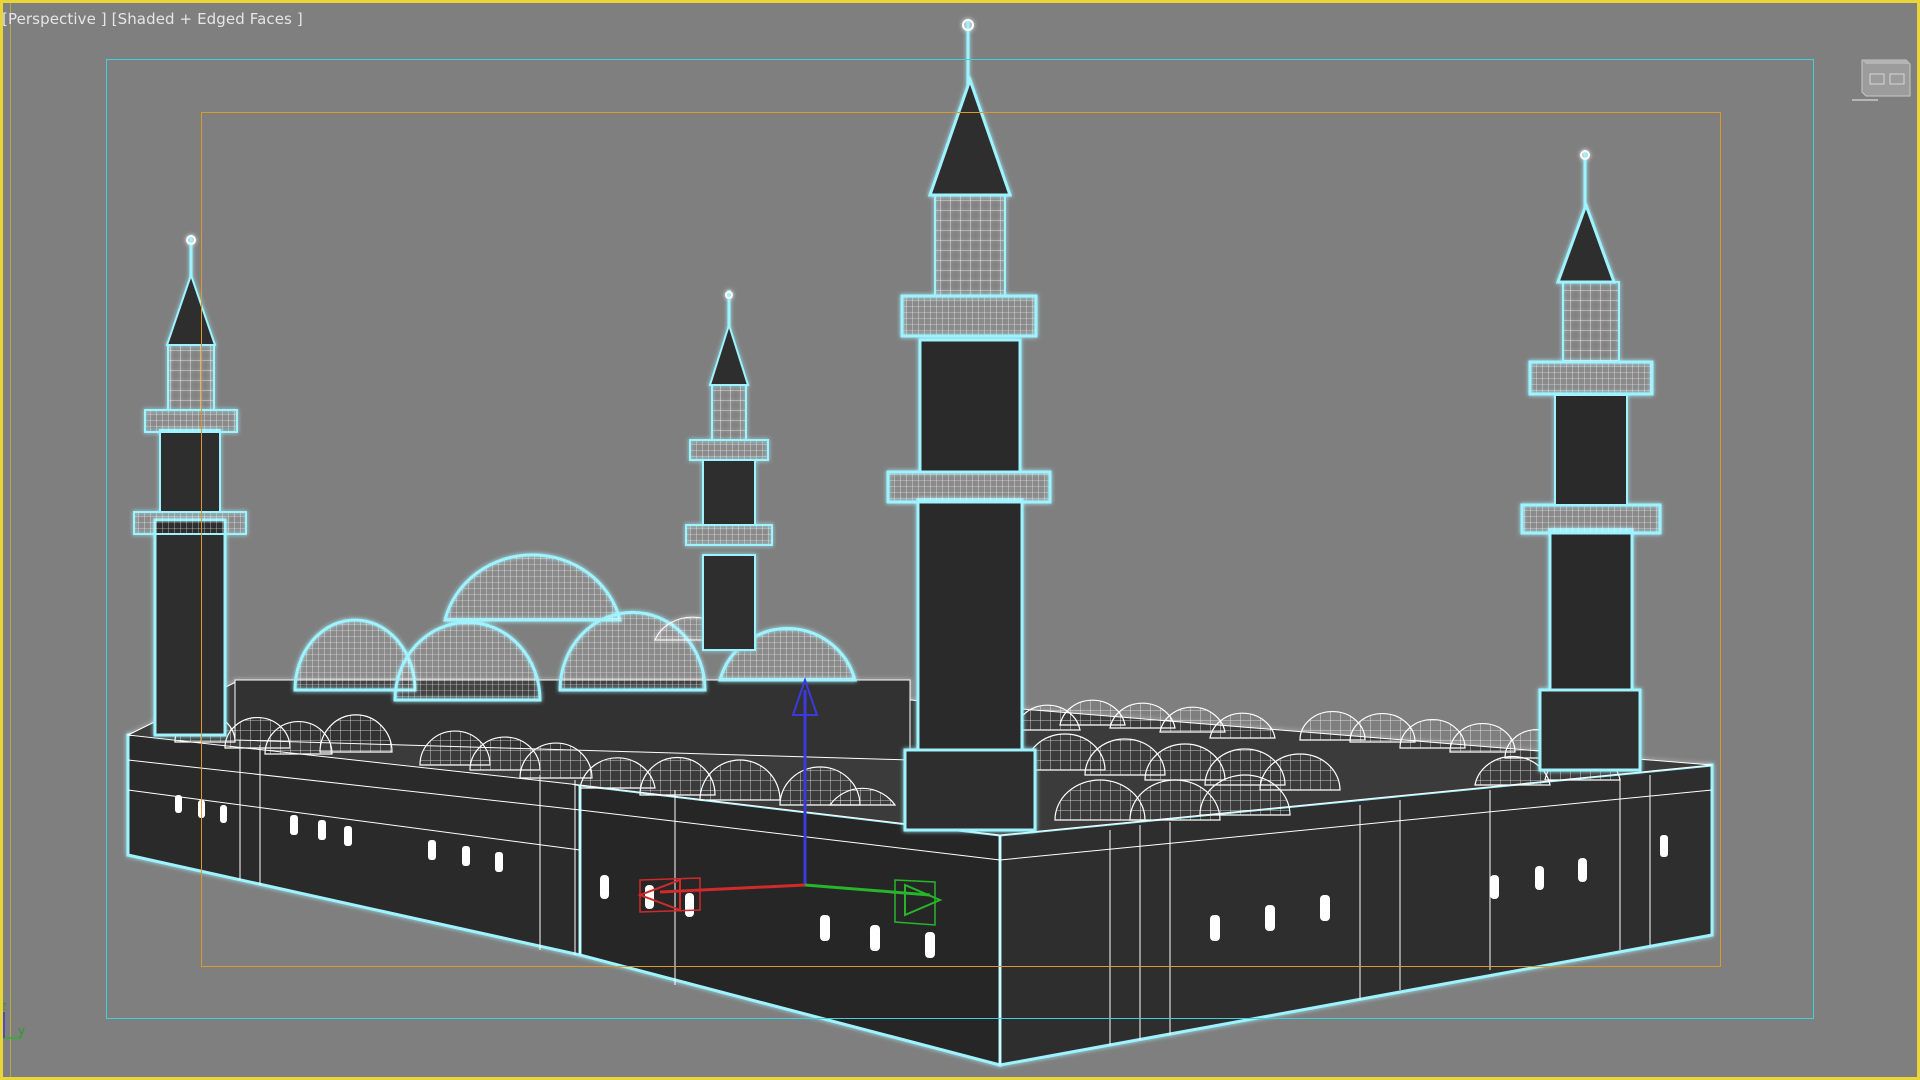  I want to click on viewport-label: [Perspective ] [Shaded + Edged Faces ], so click(152, 19).